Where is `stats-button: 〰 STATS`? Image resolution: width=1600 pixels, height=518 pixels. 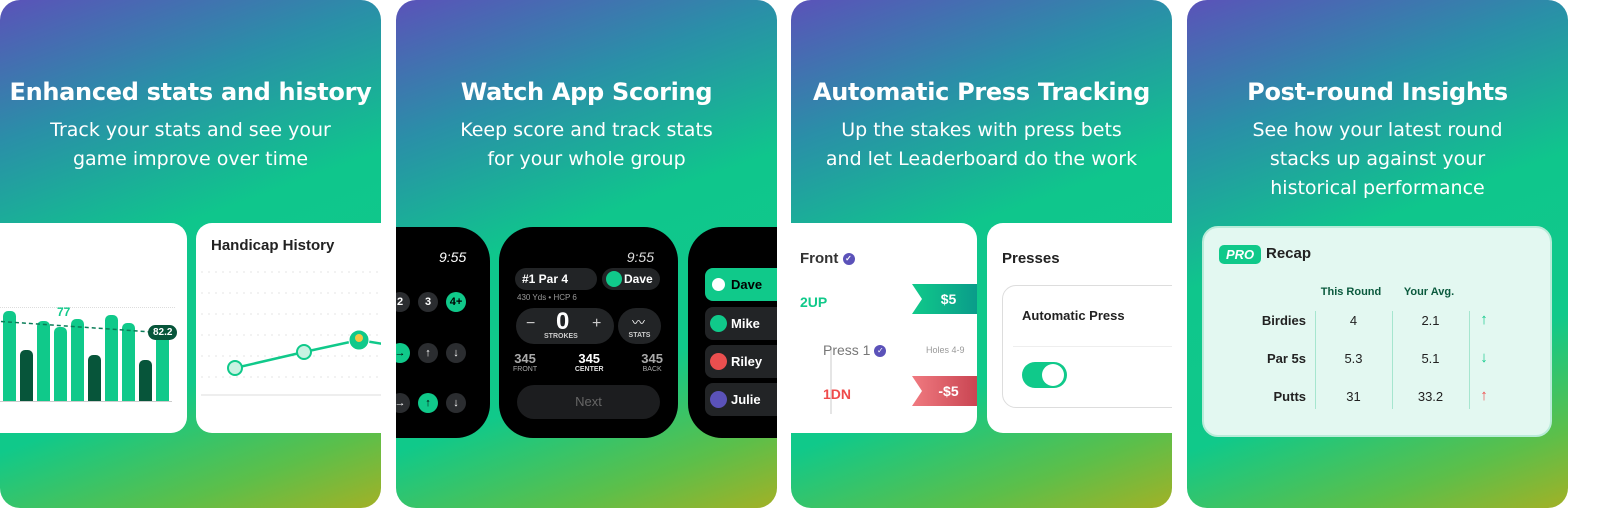
stats-button: 〰 STATS is located at coordinates (639, 326).